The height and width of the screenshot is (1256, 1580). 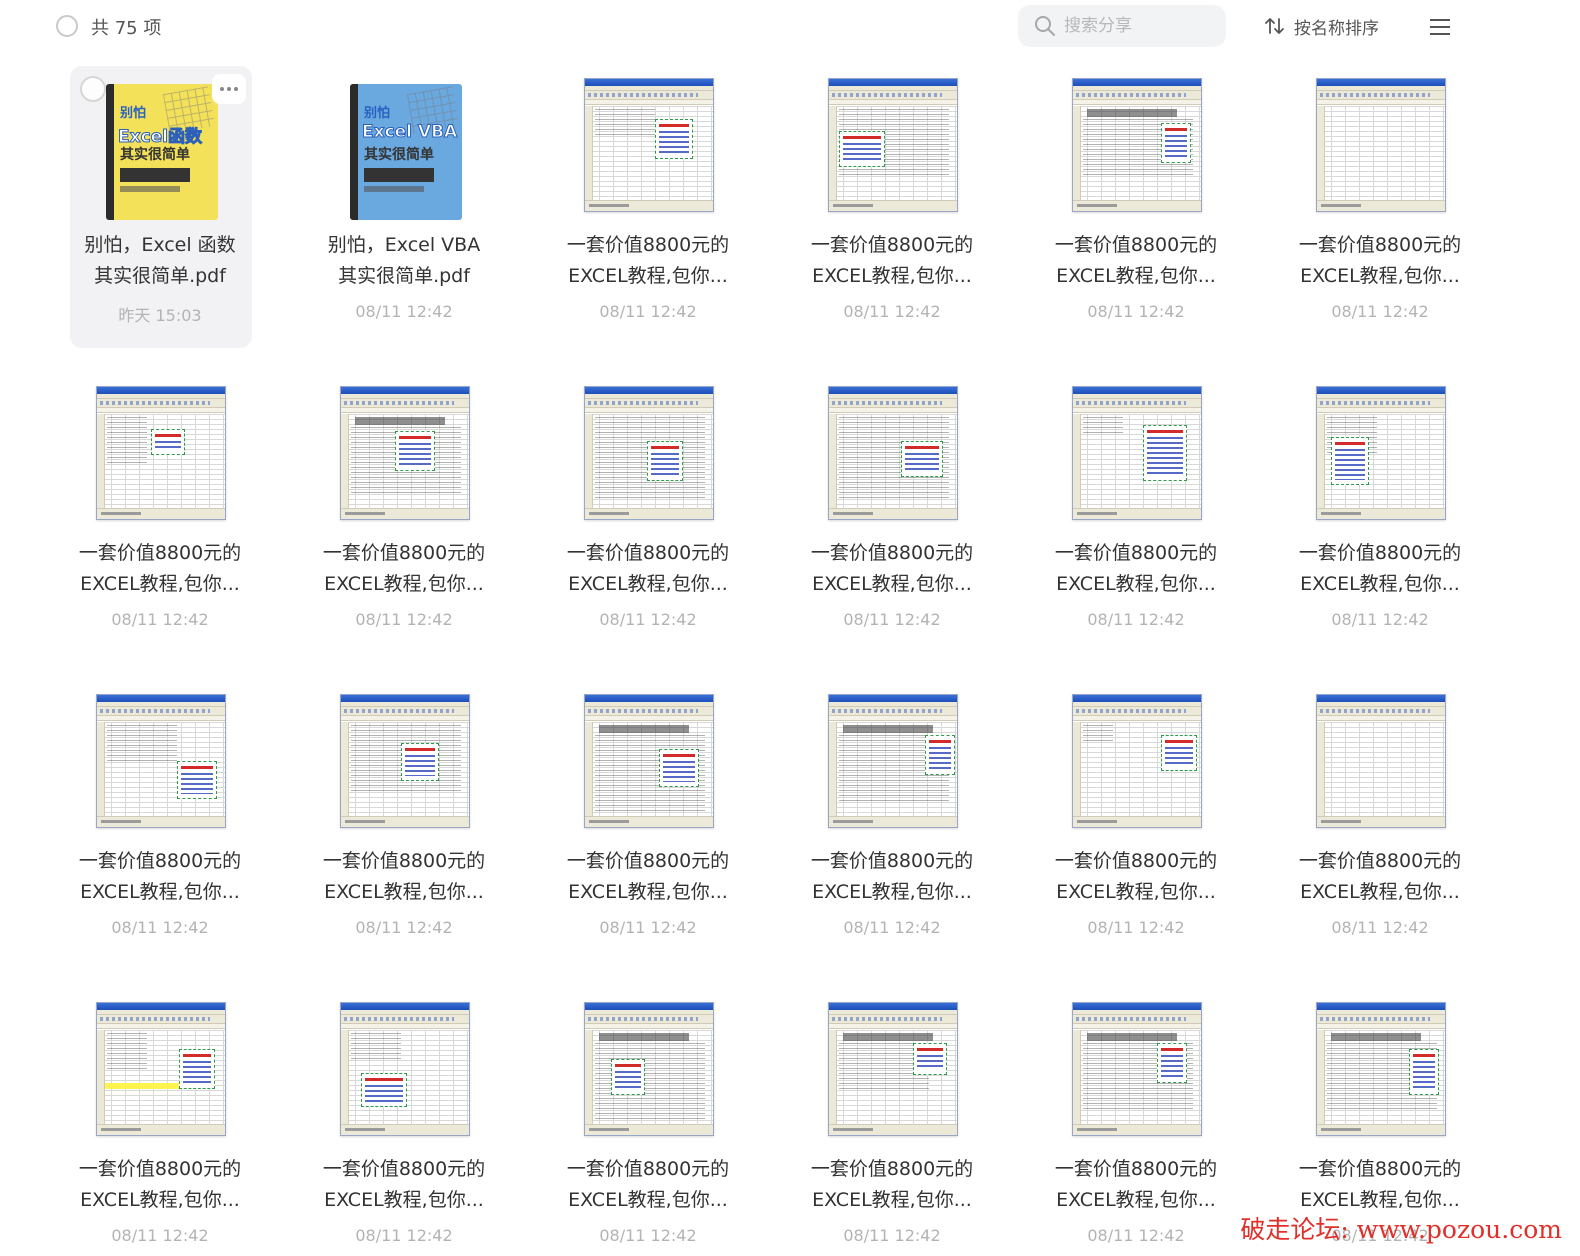 I want to click on excel-screenshot-thumbnail, so click(x=161, y=761).